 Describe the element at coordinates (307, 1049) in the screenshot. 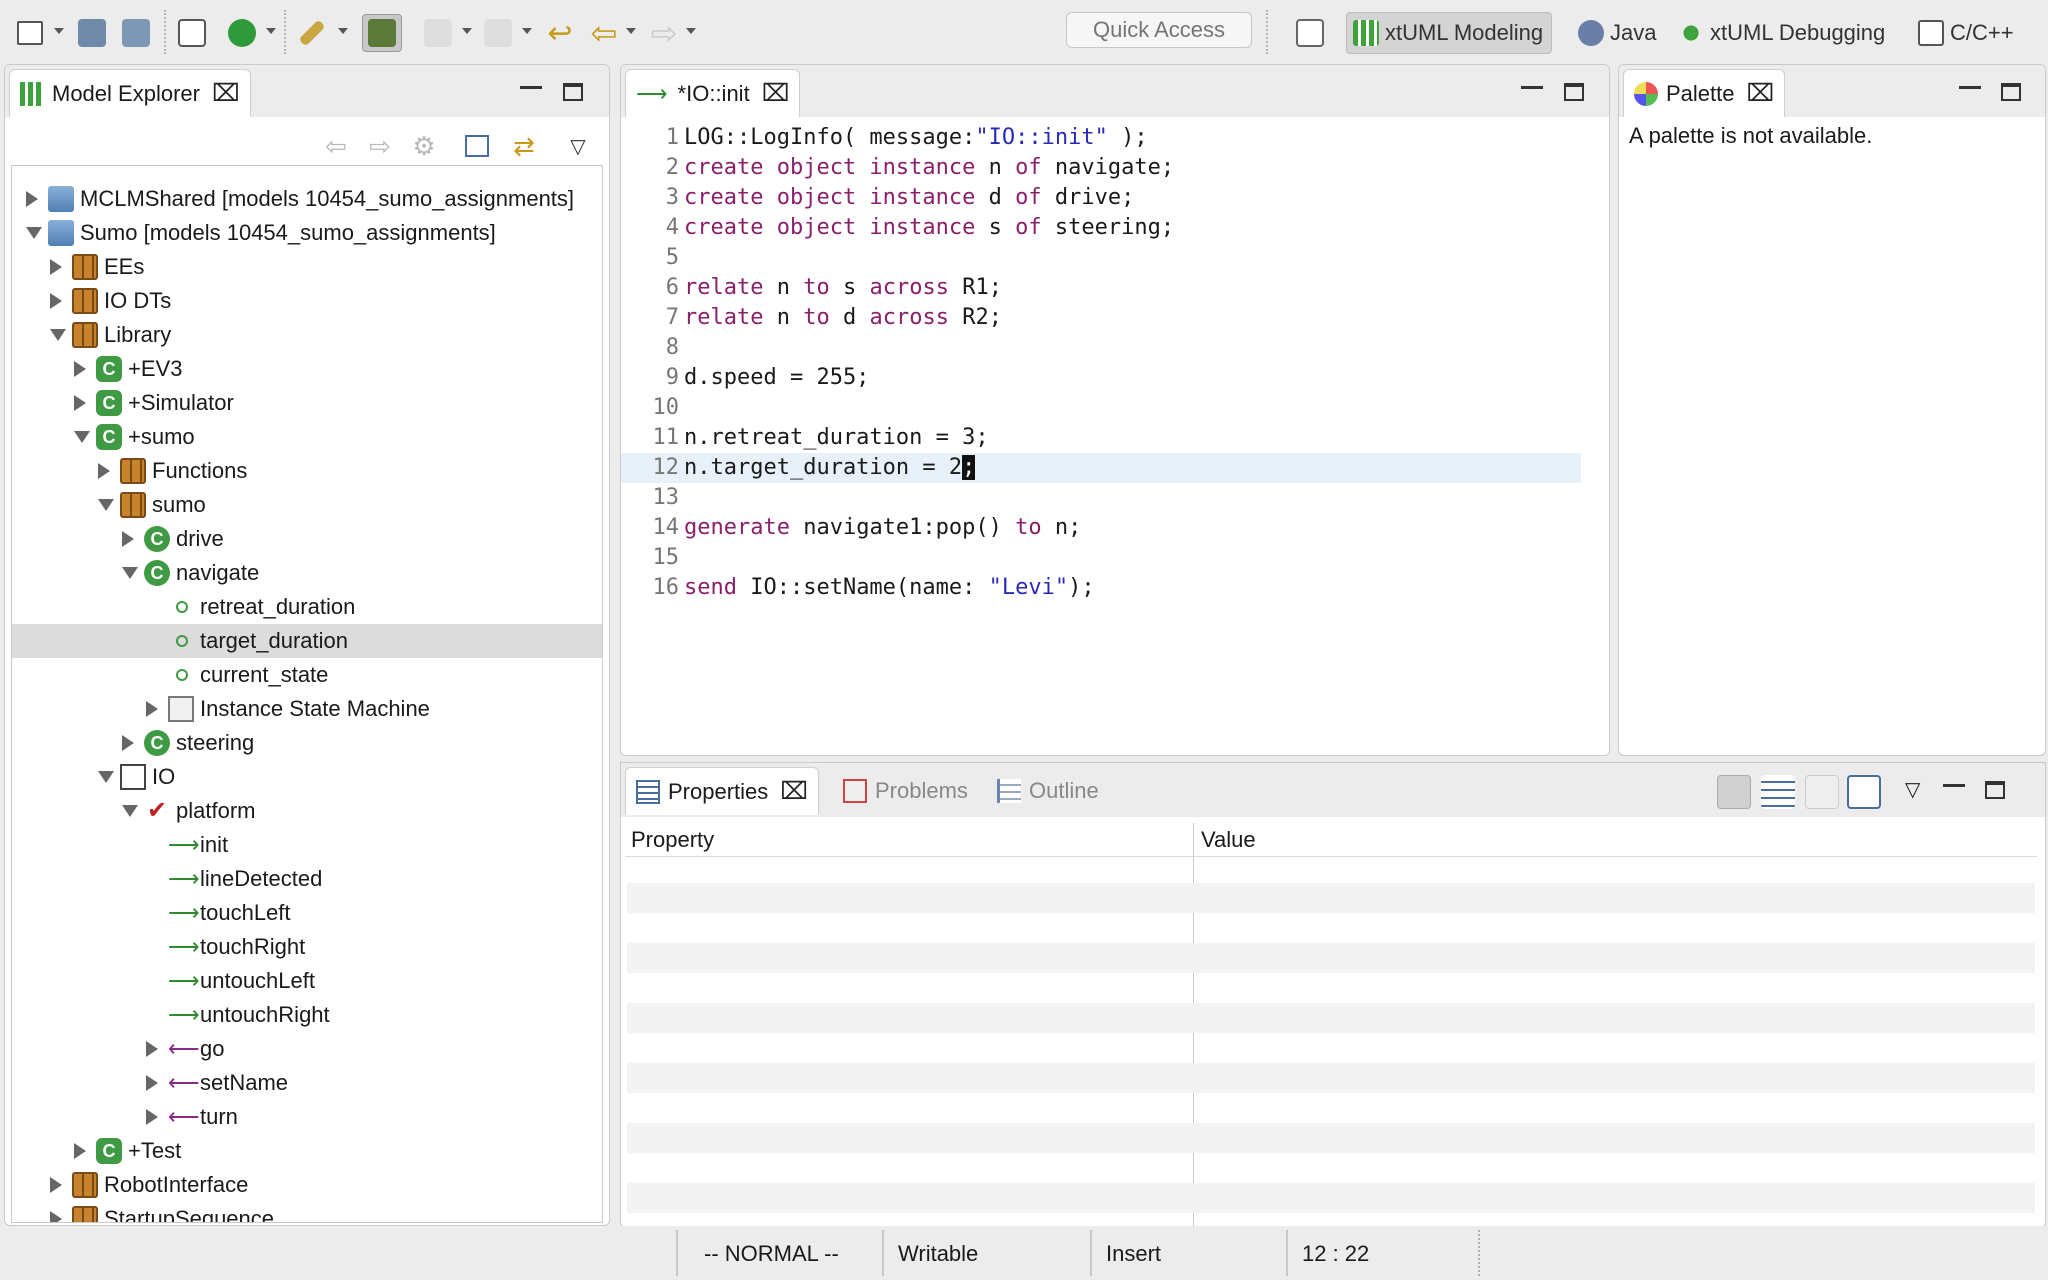

I see `tree-item: ⟵ go` at that location.